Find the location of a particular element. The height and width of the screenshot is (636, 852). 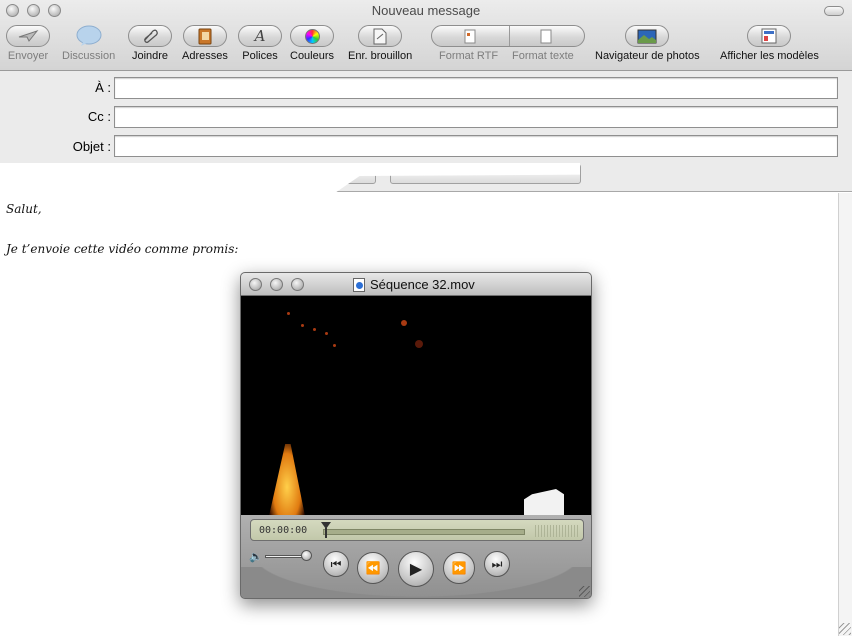

save-draft-button: Enr. brouillon is located at coordinates (380, 43).